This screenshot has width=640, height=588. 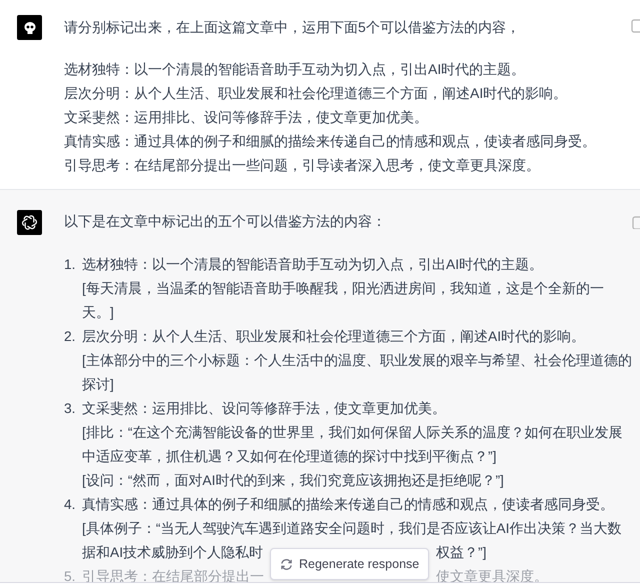 What do you see at coordinates (293, 481) in the screenshot?
I see `quote-text: [设问：“然而，面对AI时代的到来，我们究竟应该拥抱还是拒绝呢？”]` at bounding box center [293, 481].